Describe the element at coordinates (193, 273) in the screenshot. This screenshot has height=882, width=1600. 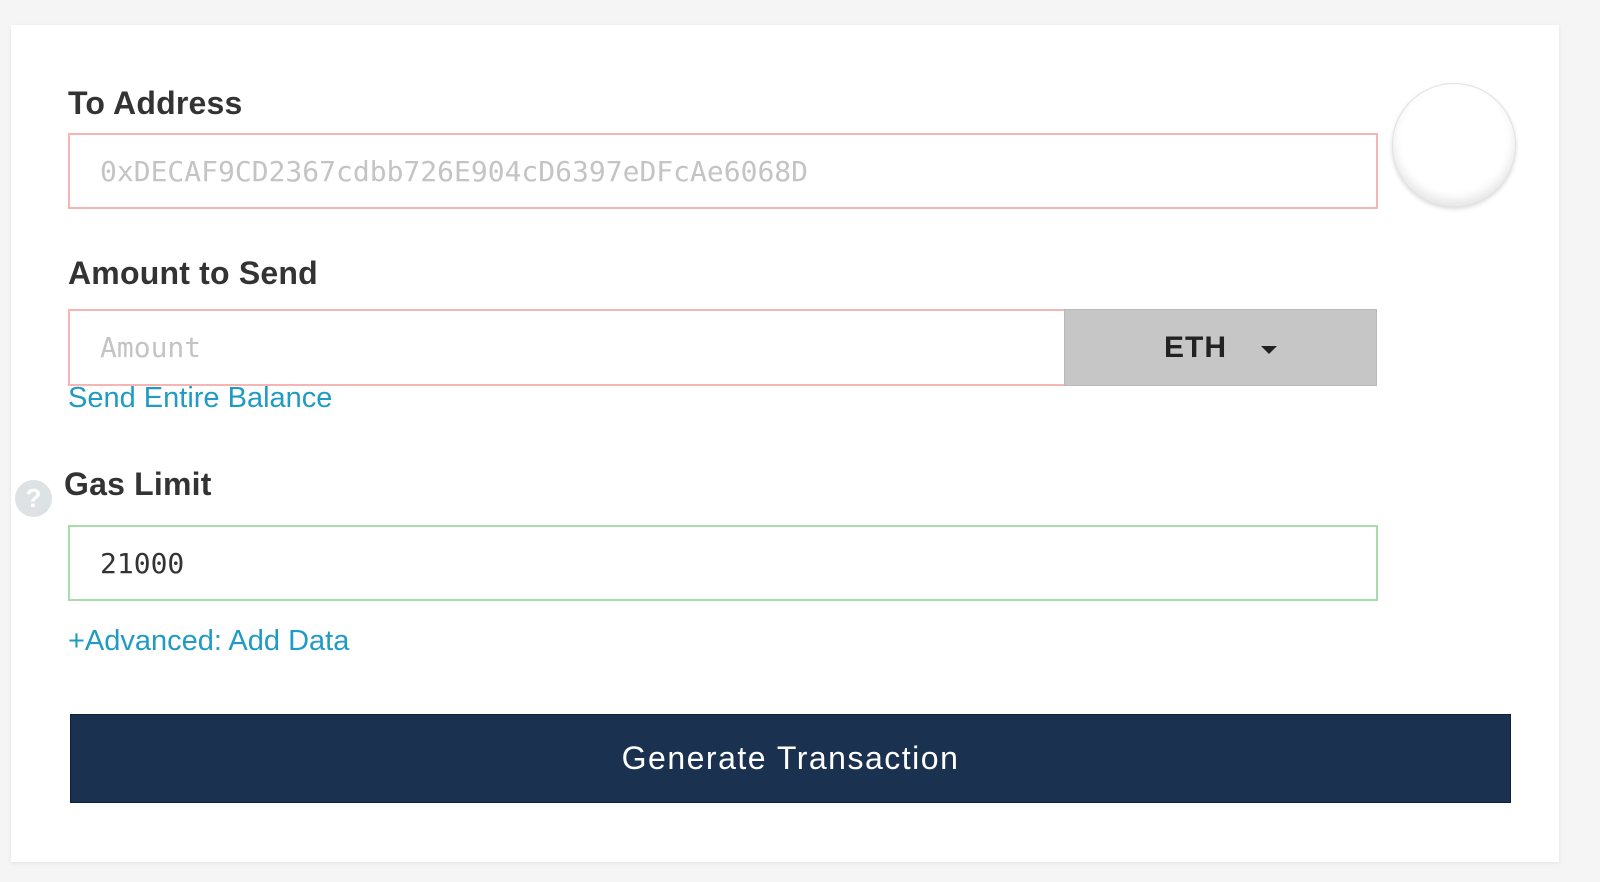
I see `amount-label: Amount to Send` at that location.